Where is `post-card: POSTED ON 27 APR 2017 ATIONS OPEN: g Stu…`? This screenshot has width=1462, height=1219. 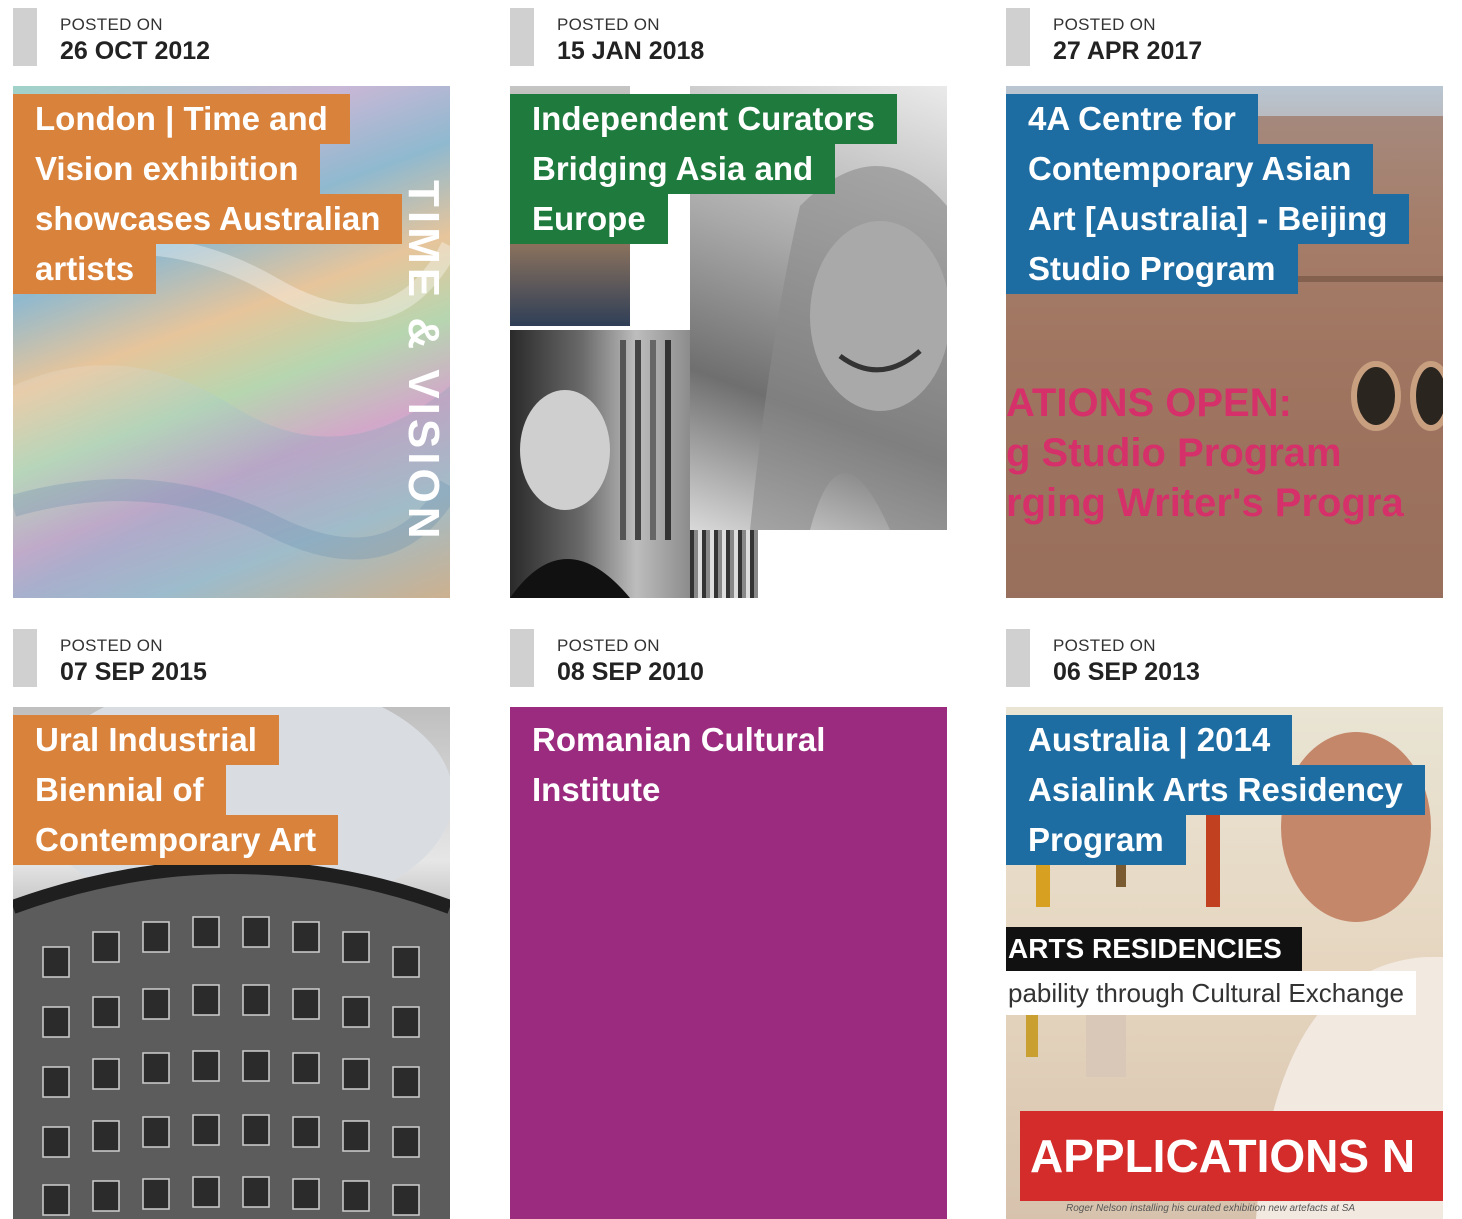 post-card: POSTED ON 27 APR 2017 ATIONS OPEN: g Stu… is located at coordinates (1224, 299).